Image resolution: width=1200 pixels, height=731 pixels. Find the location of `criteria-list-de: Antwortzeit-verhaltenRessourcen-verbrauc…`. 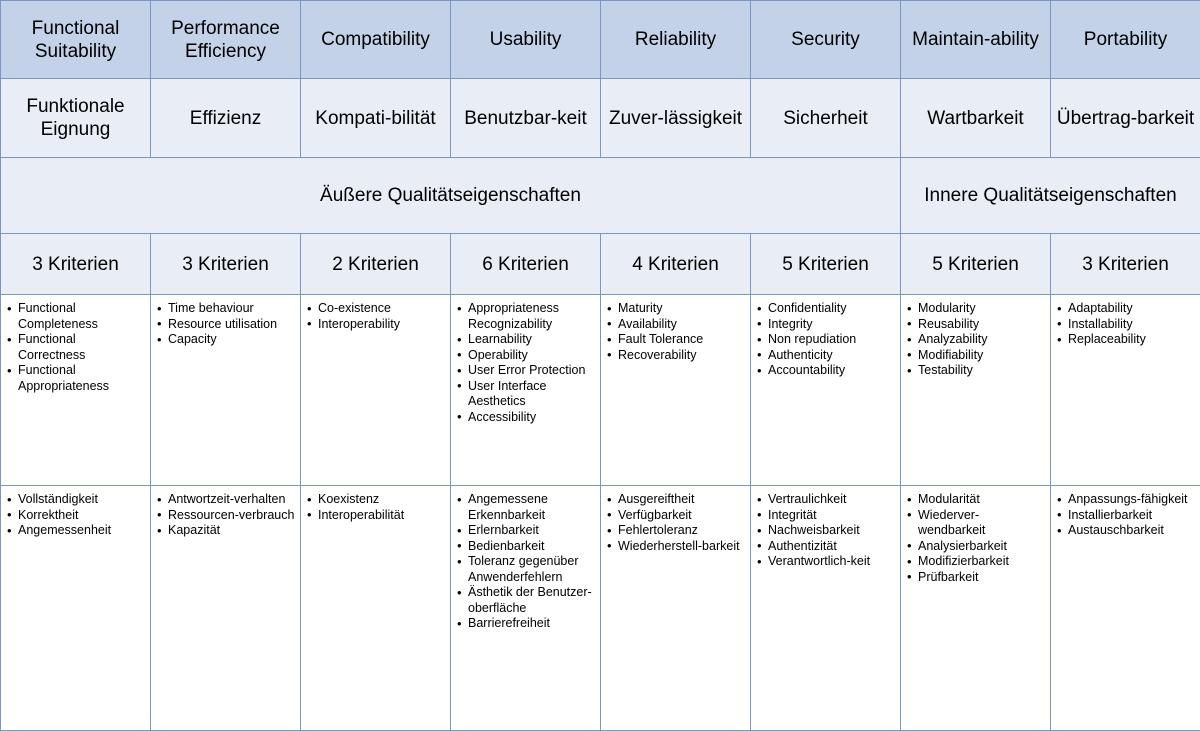

criteria-list-de: Antwortzeit-verhaltenRessourcen-verbrauc… is located at coordinates (225, 515).